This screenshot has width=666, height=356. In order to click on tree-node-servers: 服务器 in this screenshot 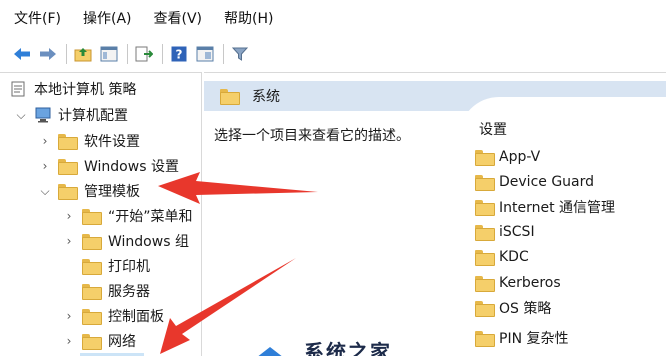, I will do `click(116, 291)`.